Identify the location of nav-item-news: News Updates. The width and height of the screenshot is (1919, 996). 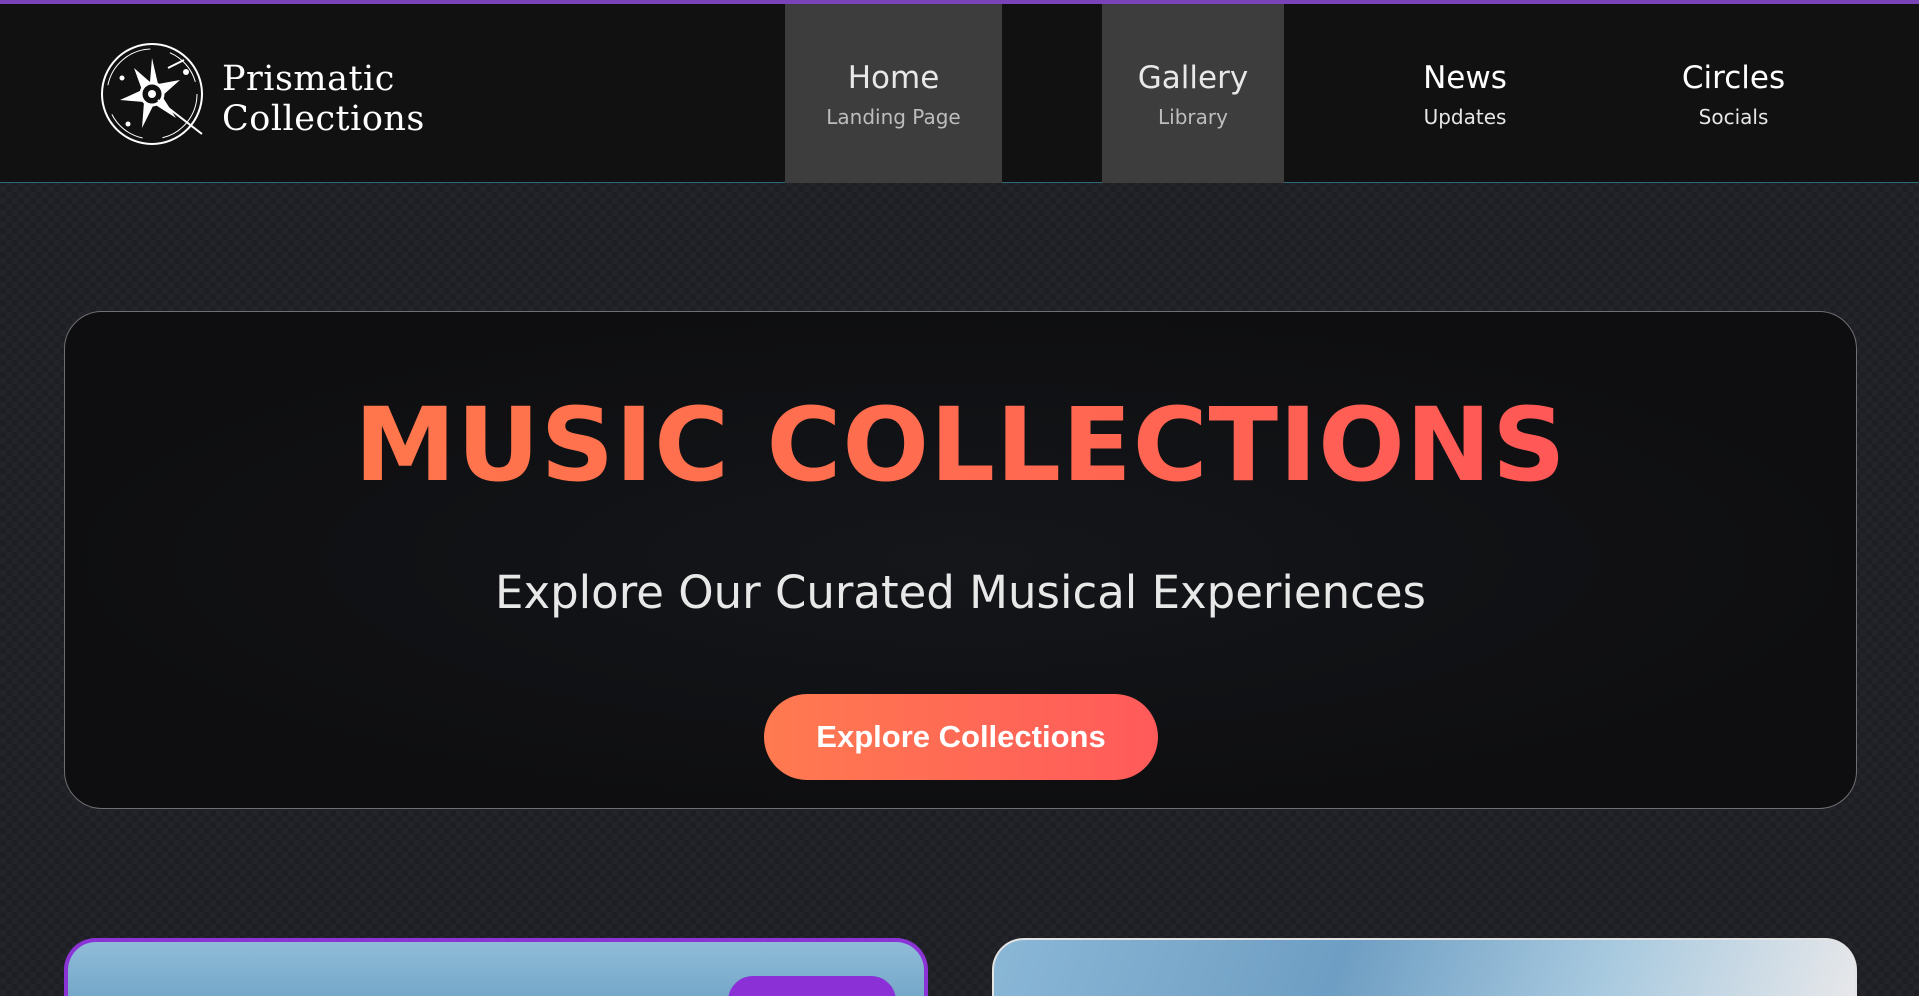
(1465, 93).